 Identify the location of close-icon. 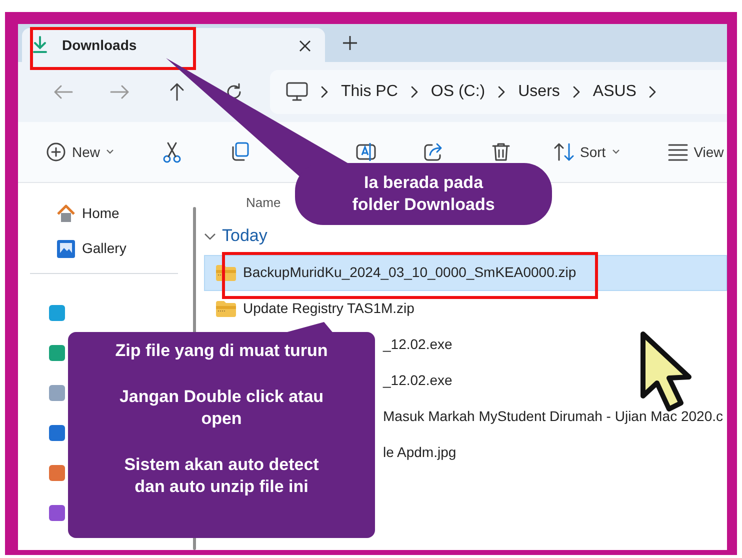
(305, 46).